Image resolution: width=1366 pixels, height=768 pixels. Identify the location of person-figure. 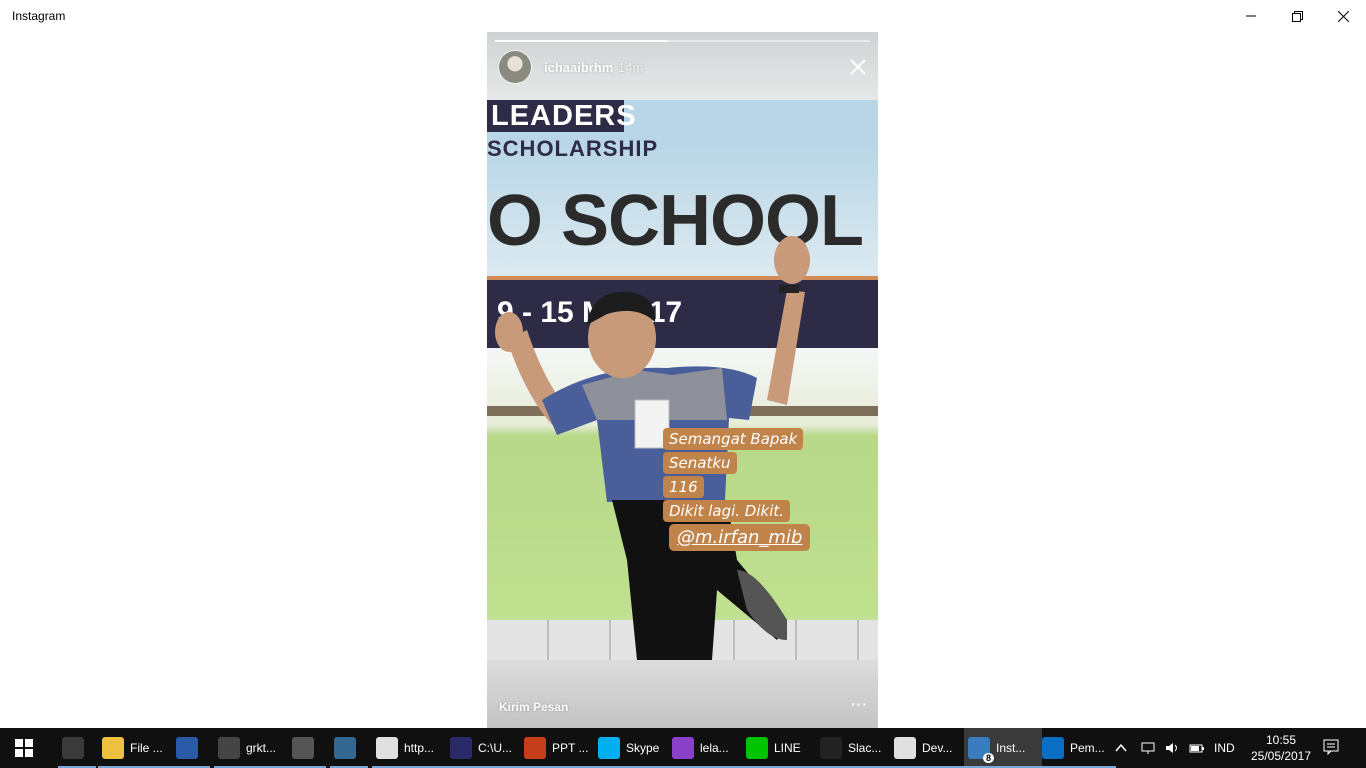
(652, 448).